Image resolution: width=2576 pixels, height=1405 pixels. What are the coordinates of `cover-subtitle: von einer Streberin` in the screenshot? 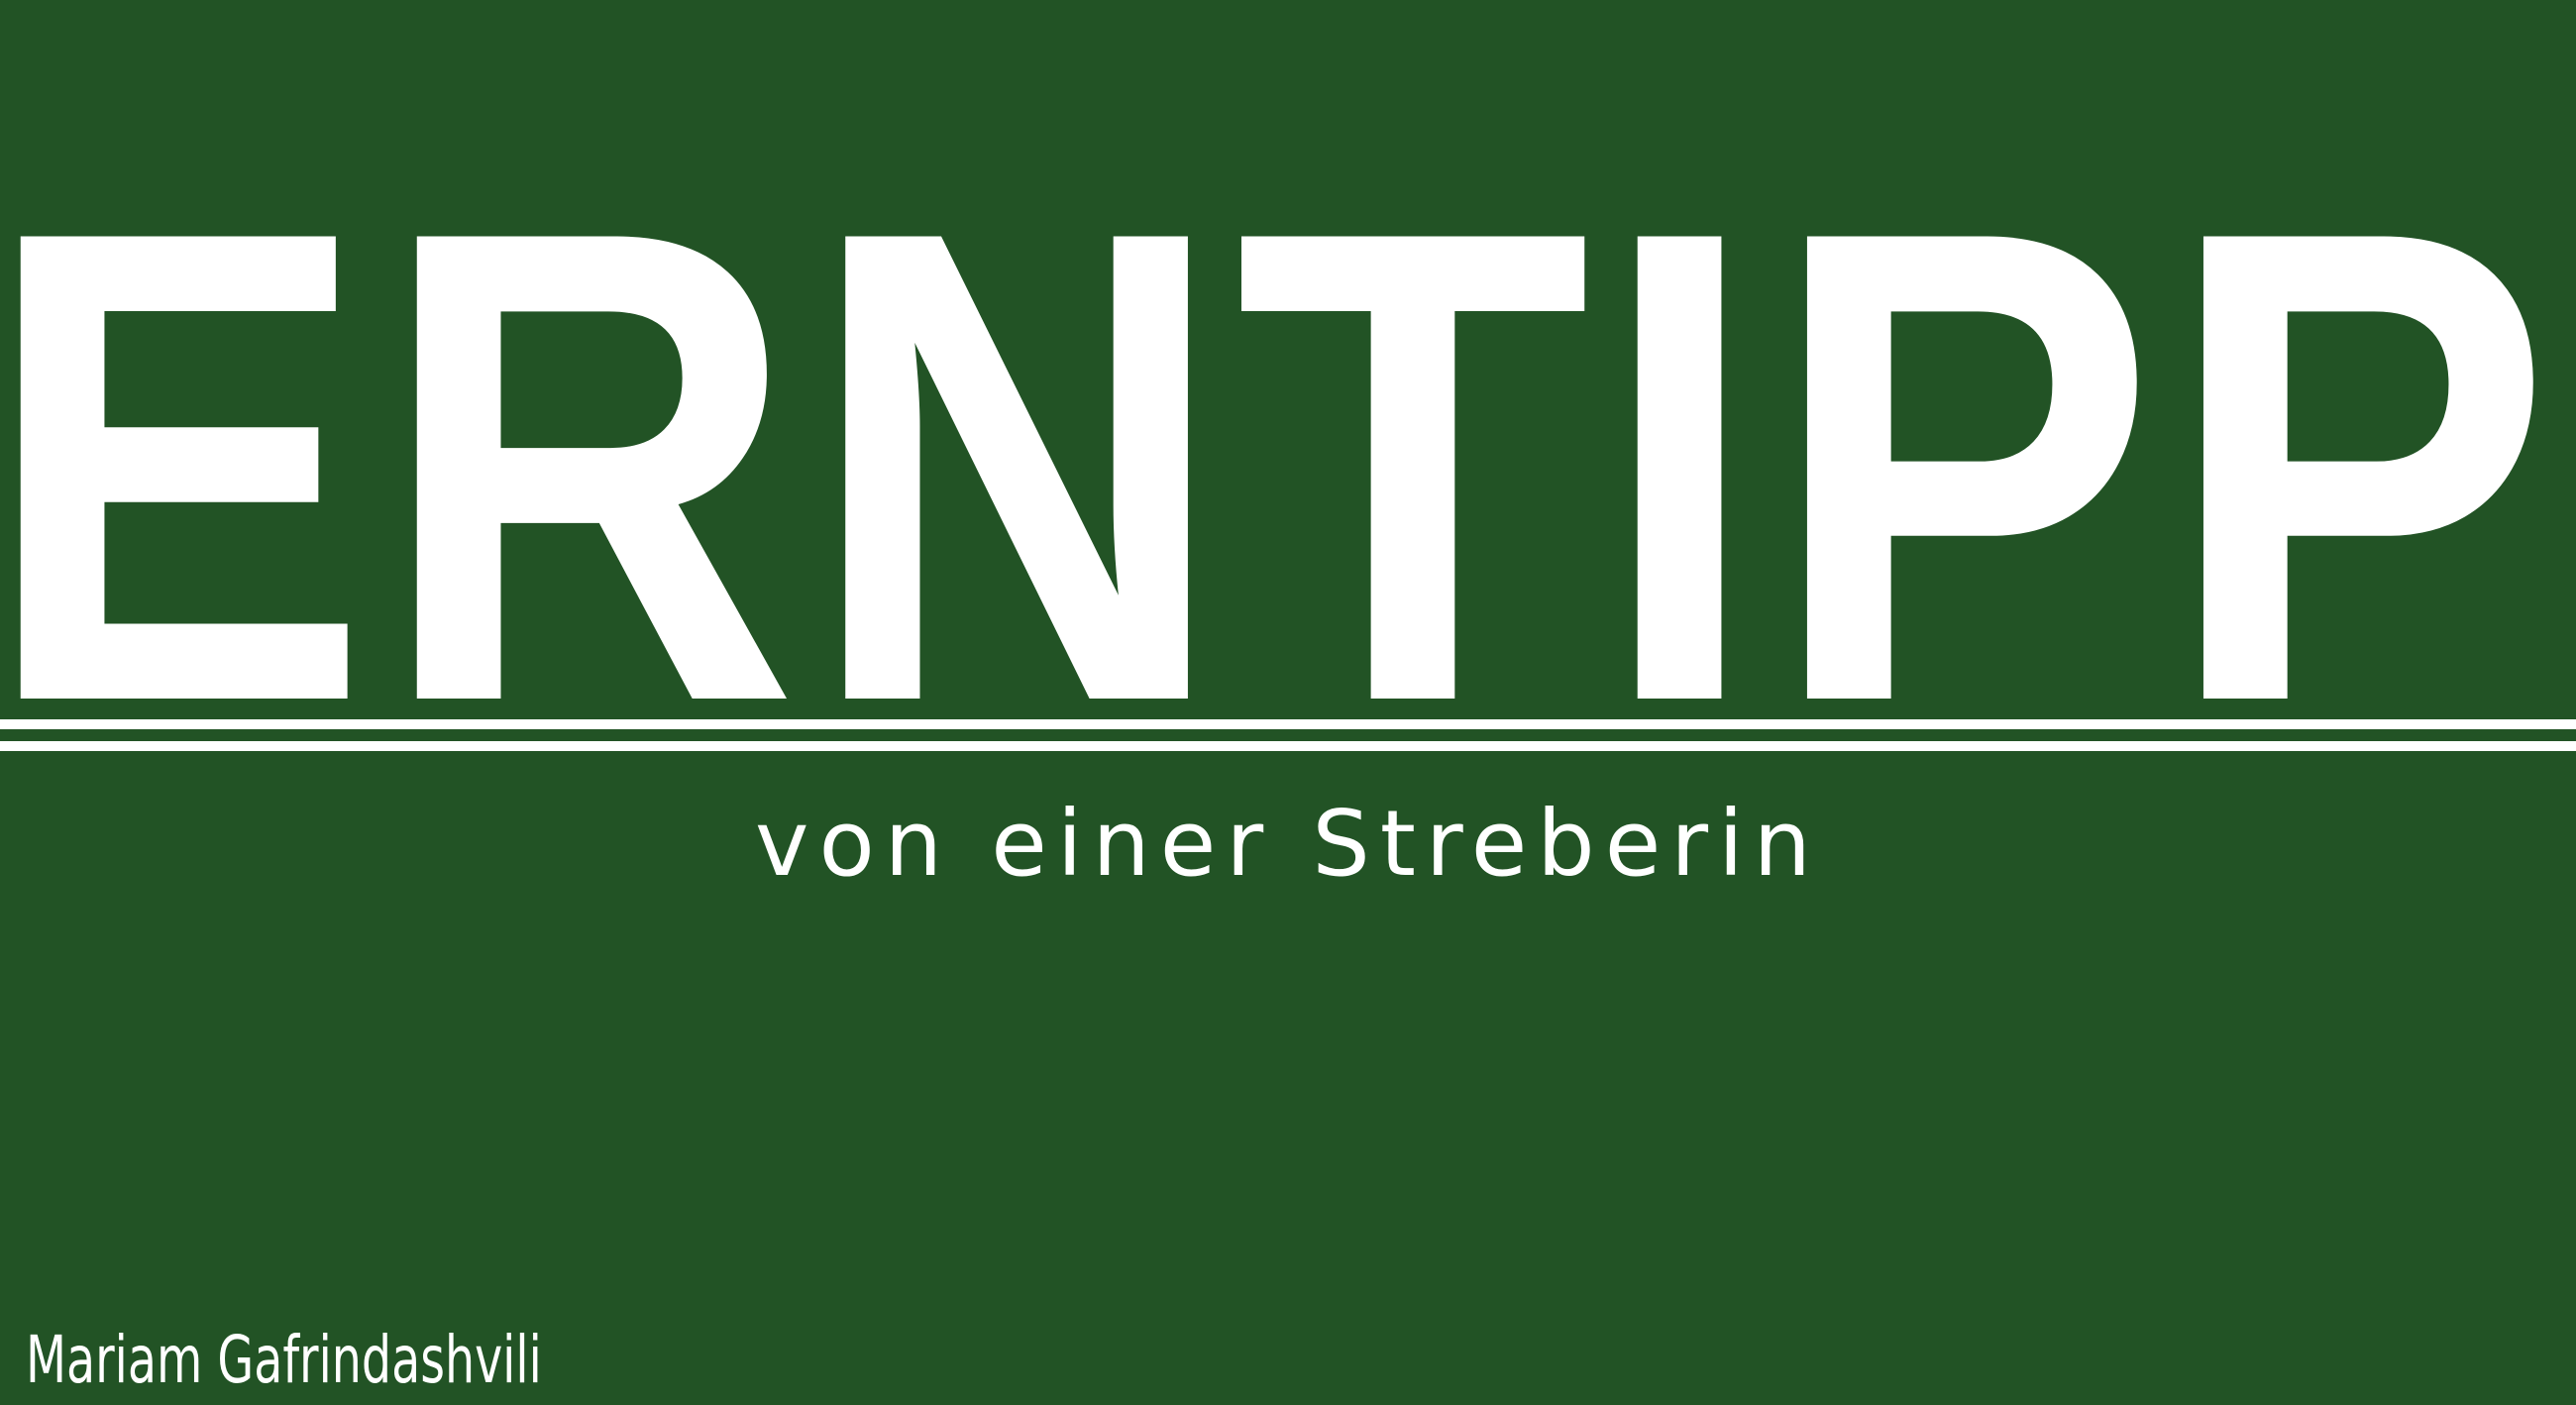 It's located at (1288, 844).